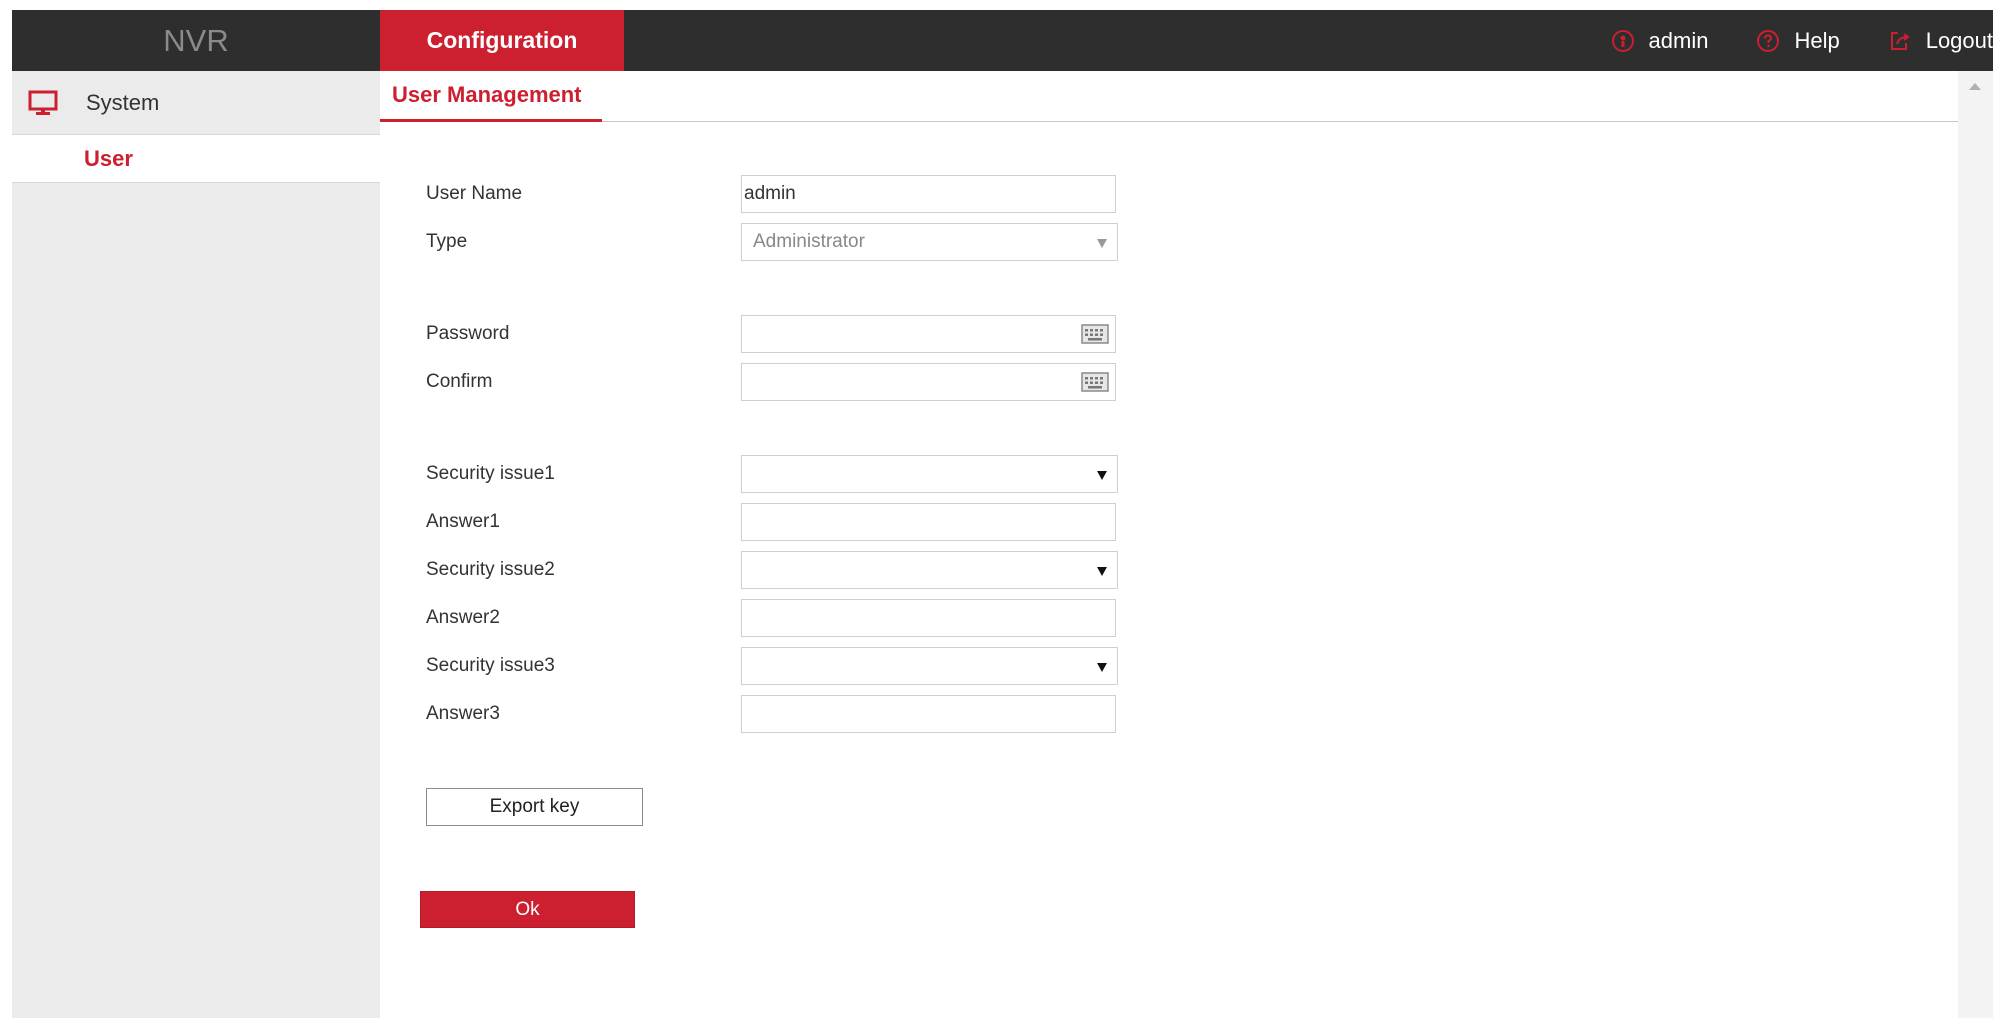 This screenshot has height=1018, width=1993. I want to click on password-input, so click(928, 334).